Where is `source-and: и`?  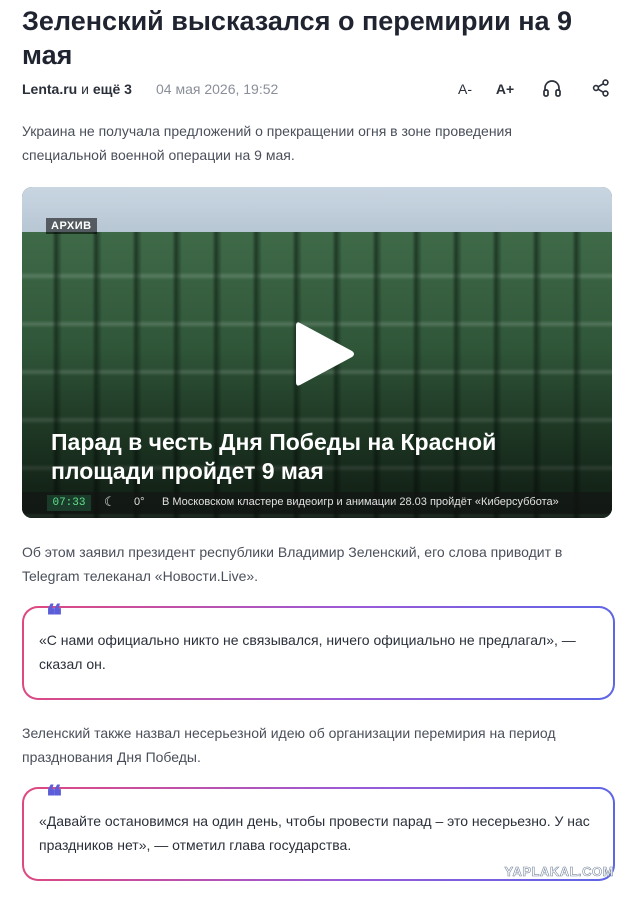
source-and: и is located at coordinates (85, 89).